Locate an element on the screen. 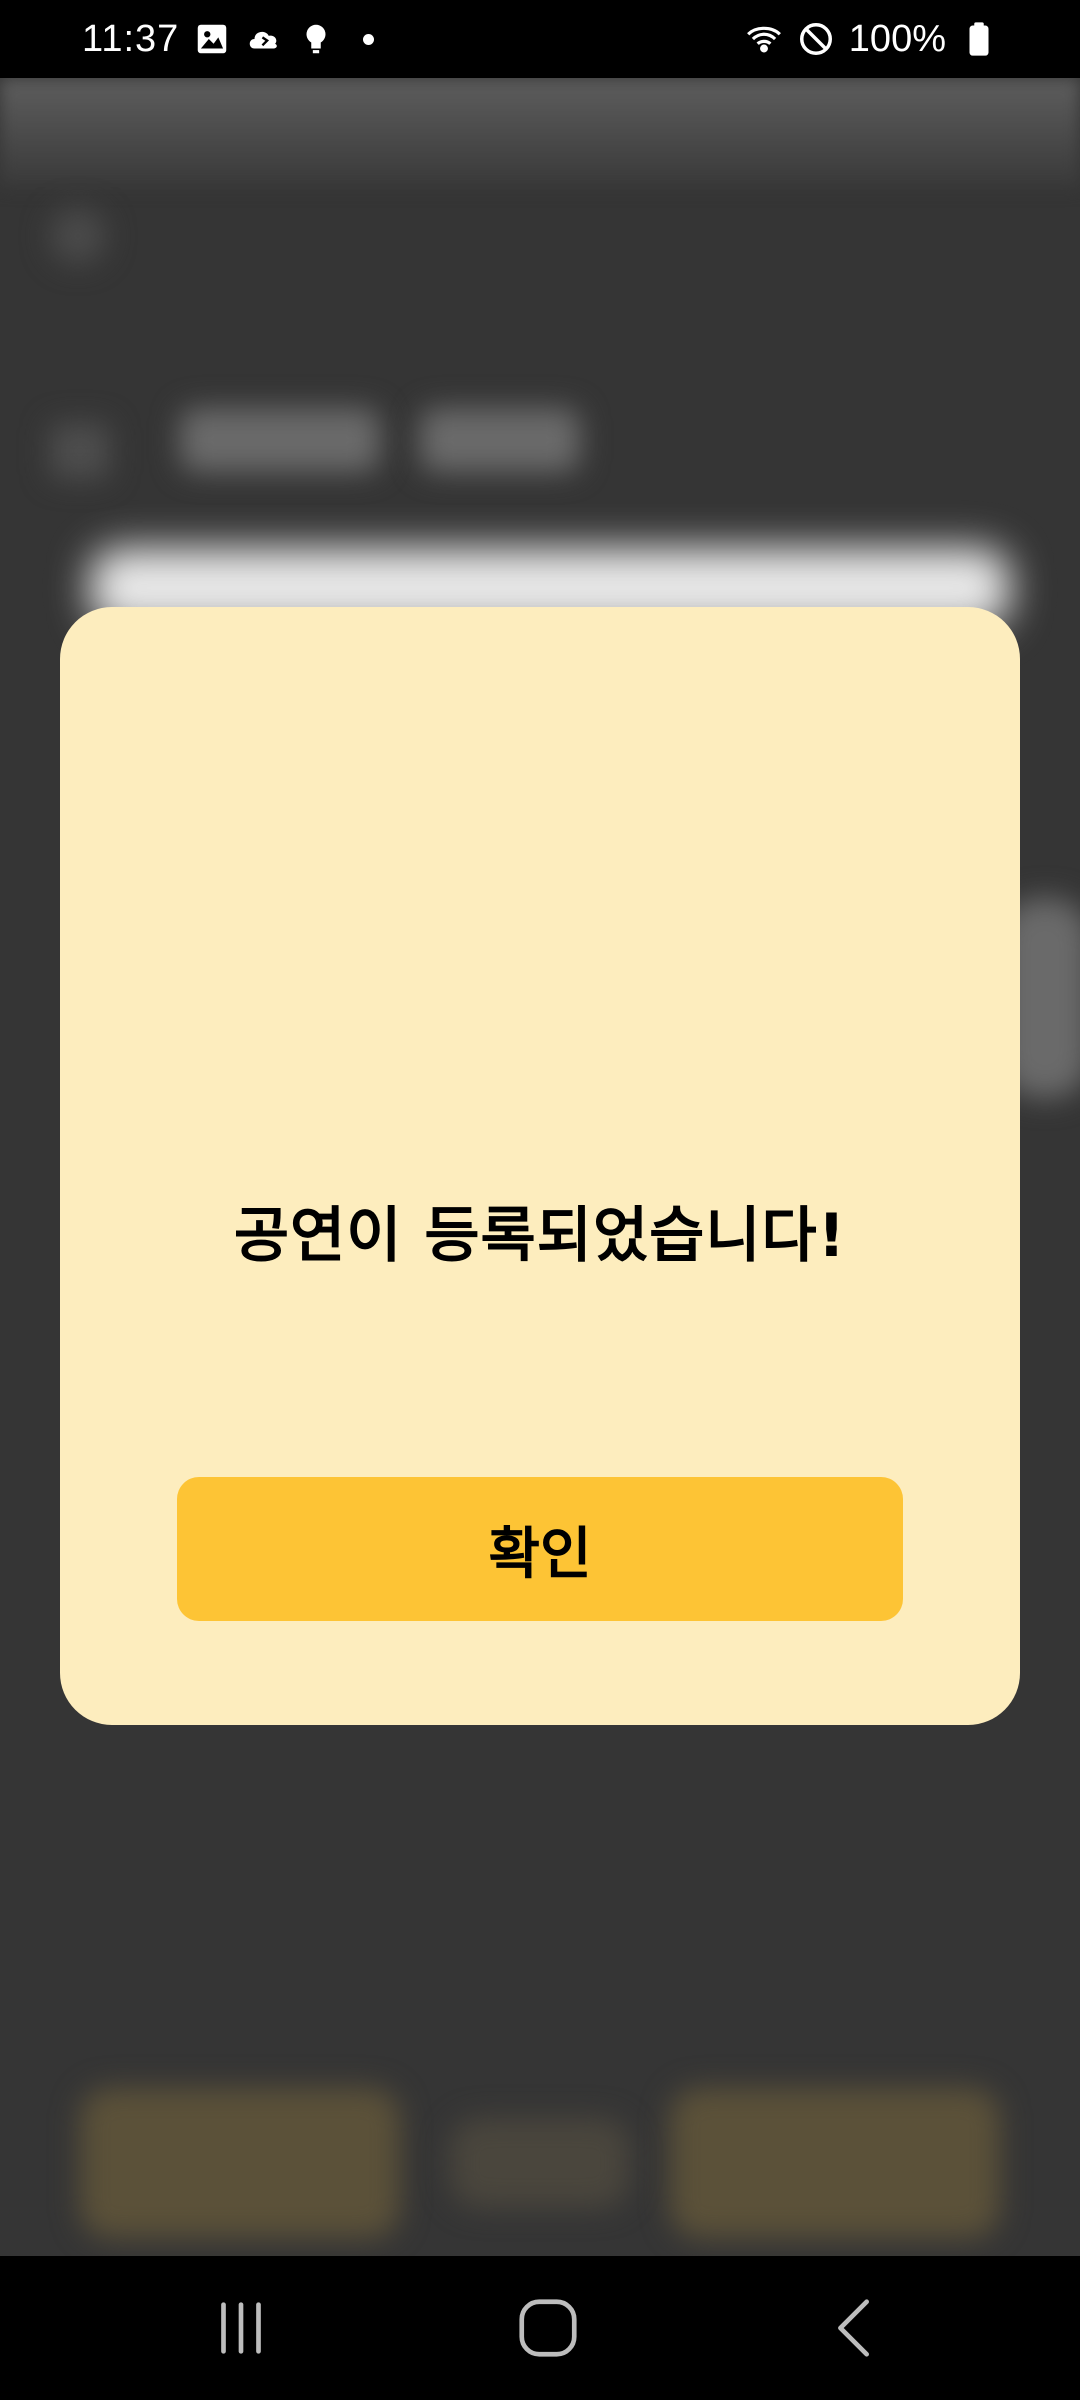 This screenshot has width=1080, height=2400. status-time: 11:37 is located at coordinates (131, 38).